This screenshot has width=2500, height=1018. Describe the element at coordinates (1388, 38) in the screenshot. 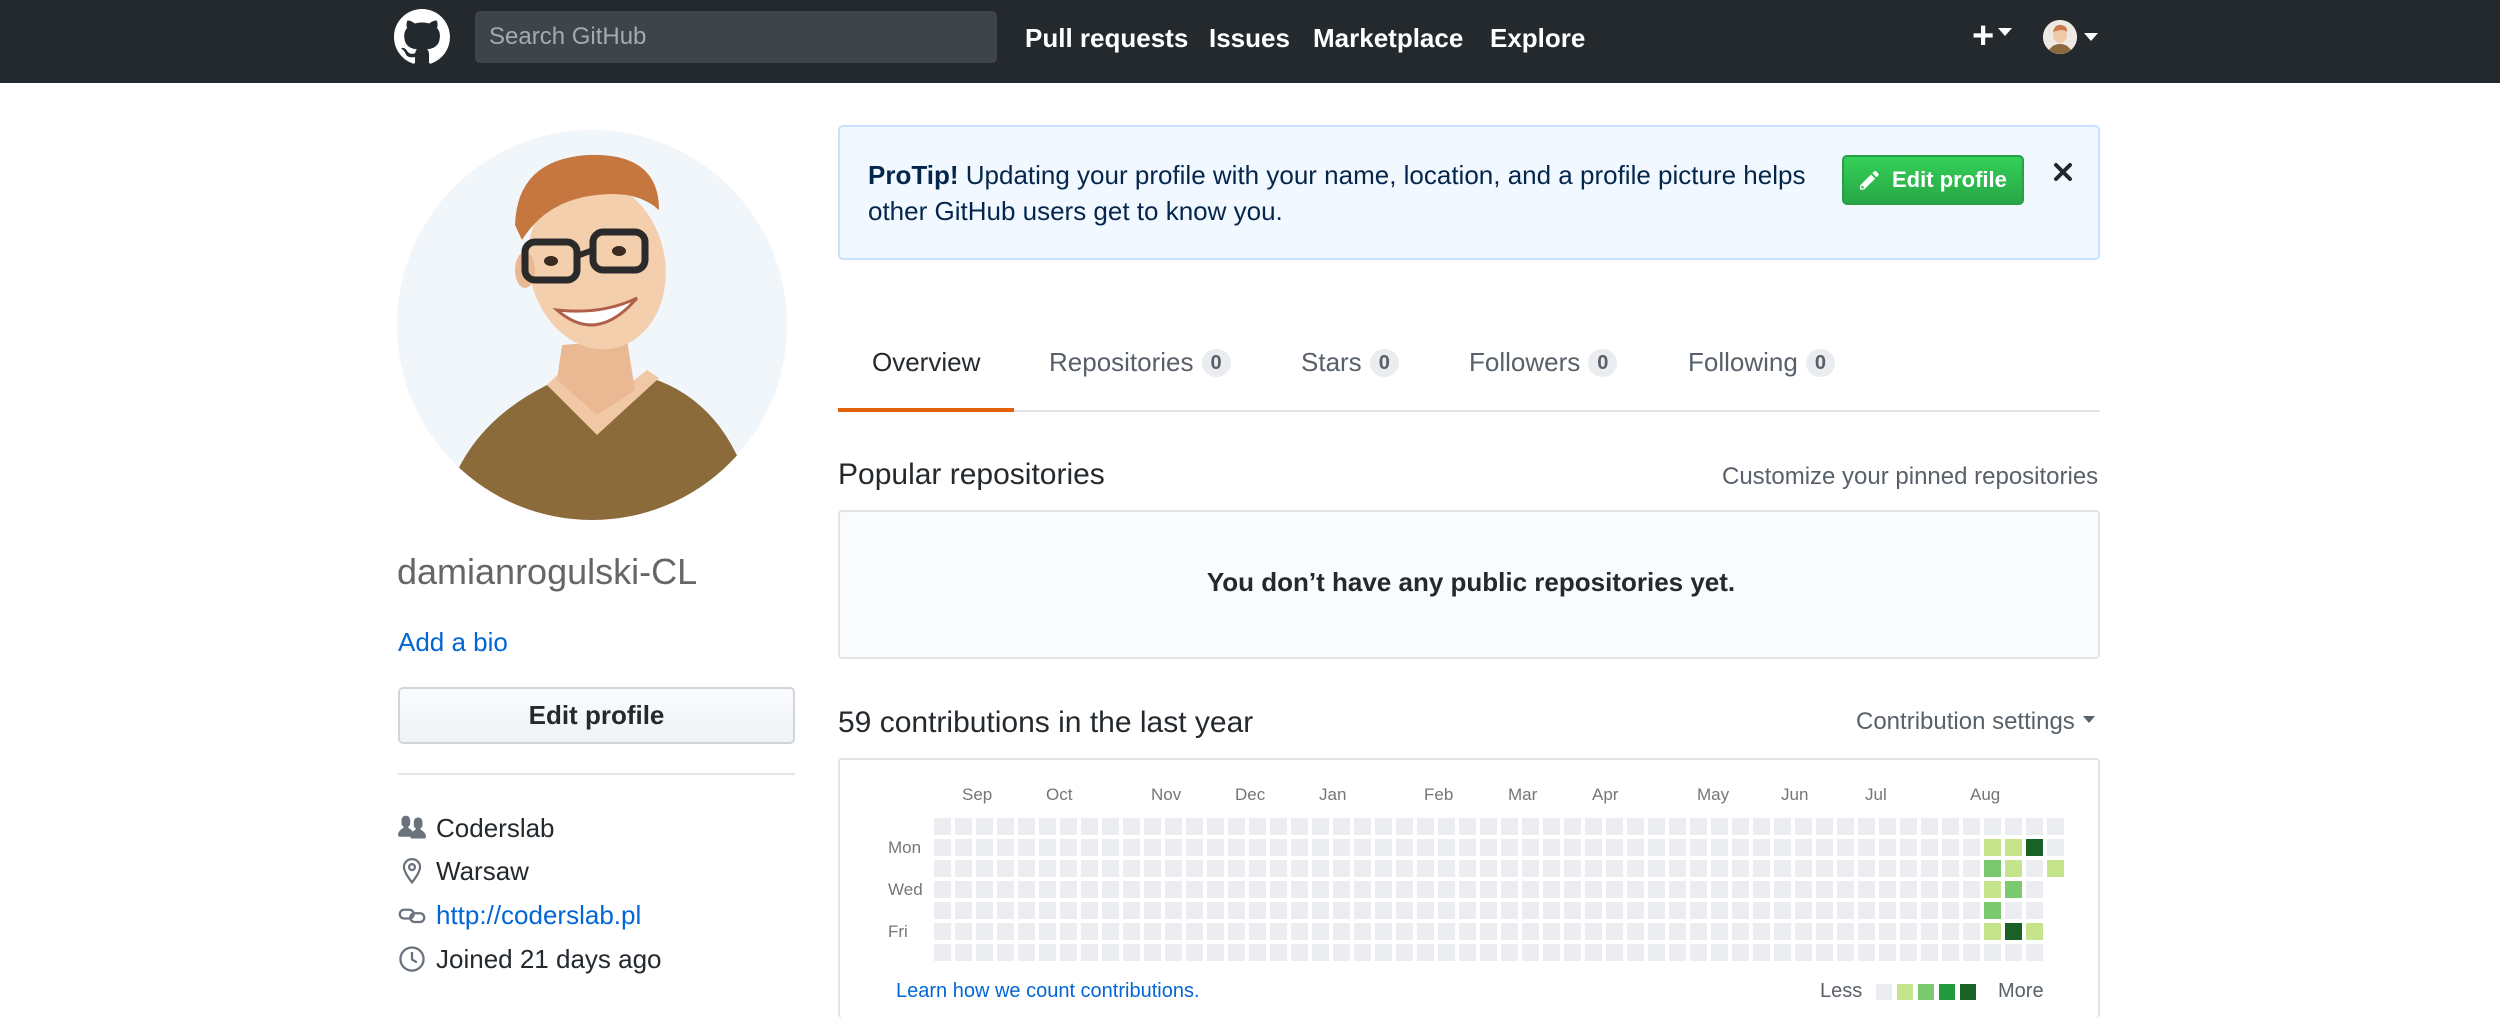

I see `nav-marketplace: Marketplace` at that location.